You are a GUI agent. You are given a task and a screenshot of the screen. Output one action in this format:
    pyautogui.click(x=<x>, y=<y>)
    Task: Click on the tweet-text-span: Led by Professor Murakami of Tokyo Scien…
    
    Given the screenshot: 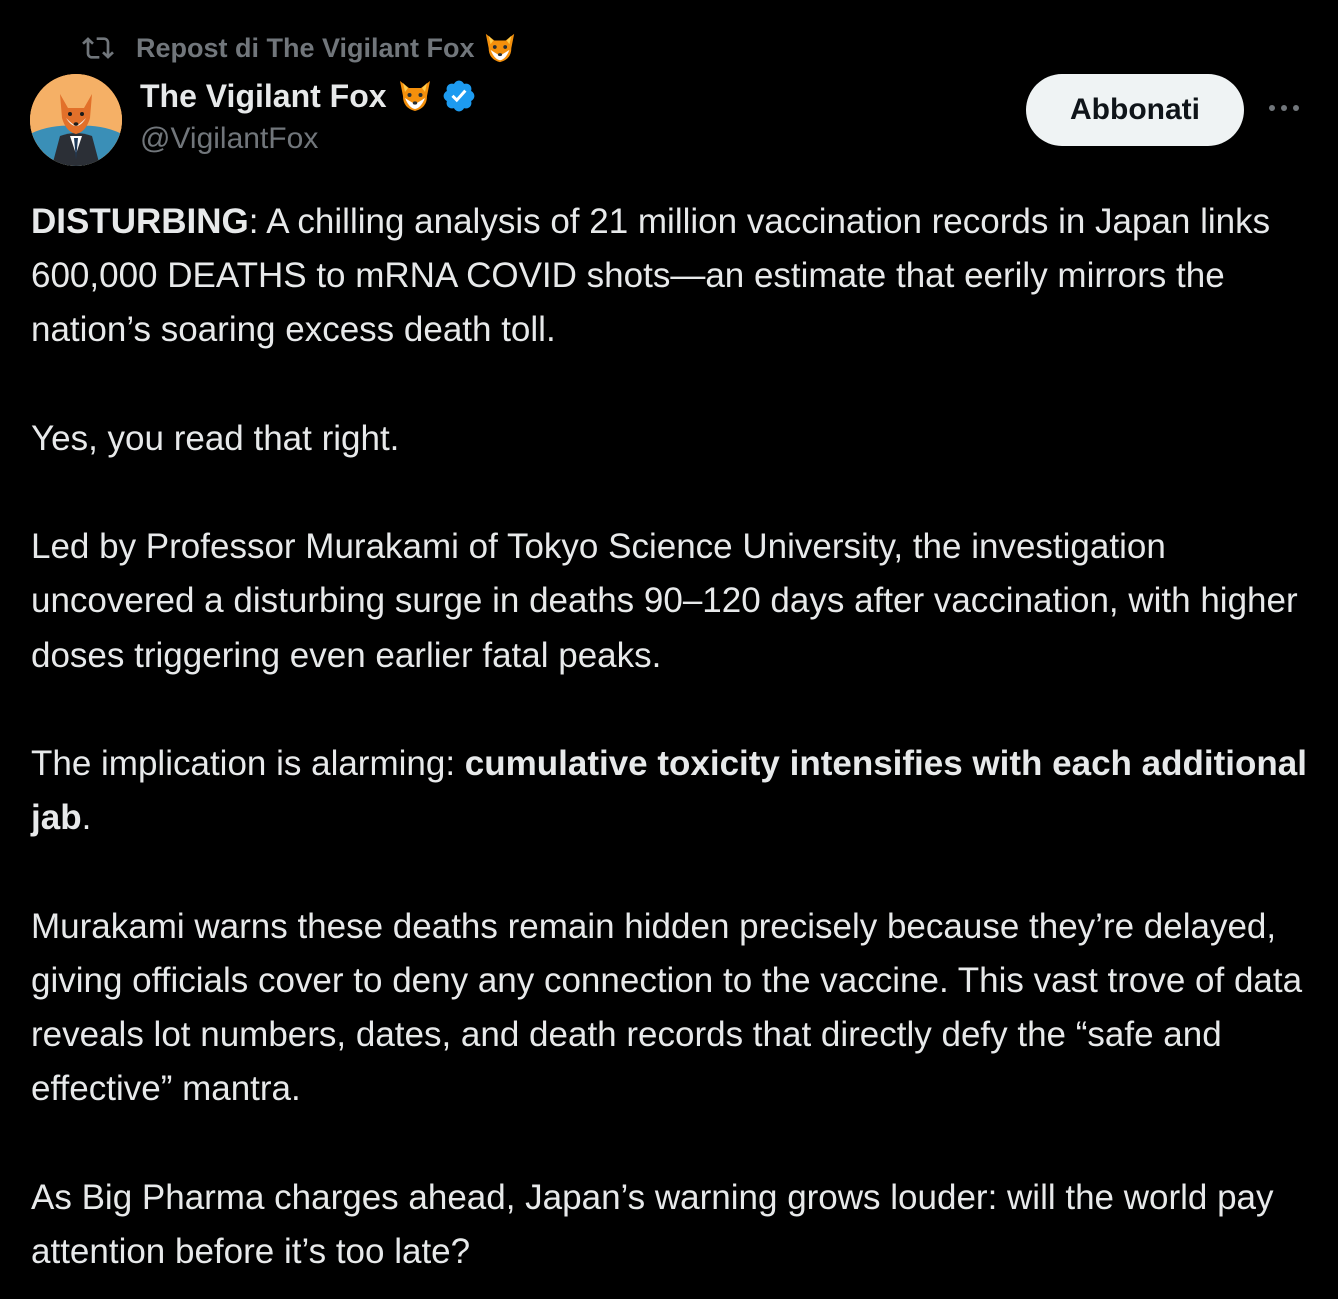 What is the action you would take?
    pyautogui.click(x=664, y=601)
    